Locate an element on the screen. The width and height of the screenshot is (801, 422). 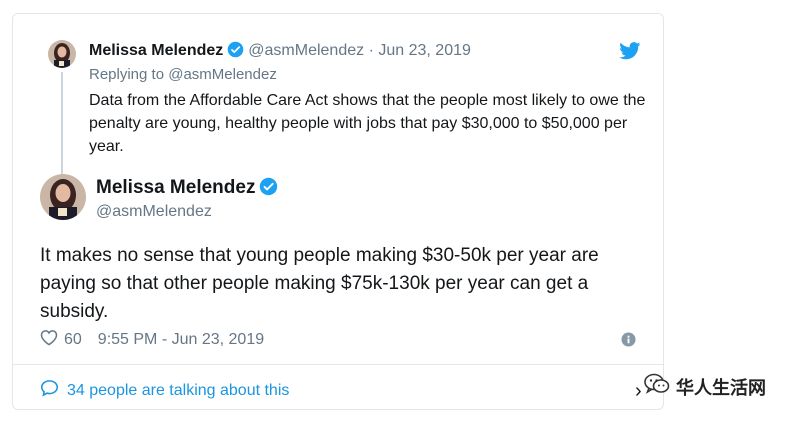
comment-bubble-icon is located at coordinates (49, 390).